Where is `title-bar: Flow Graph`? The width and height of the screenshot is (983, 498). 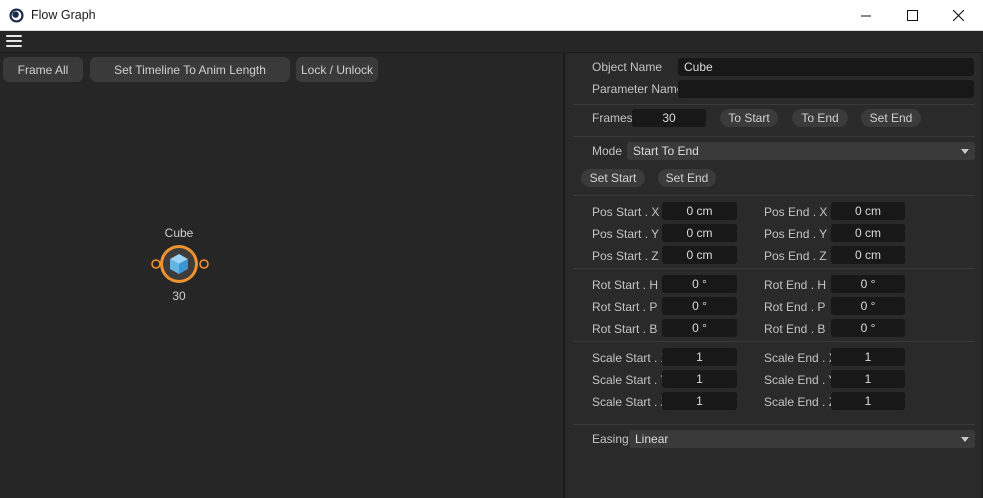
title-bar: Flow Graph is located at coordinates (491, 15).